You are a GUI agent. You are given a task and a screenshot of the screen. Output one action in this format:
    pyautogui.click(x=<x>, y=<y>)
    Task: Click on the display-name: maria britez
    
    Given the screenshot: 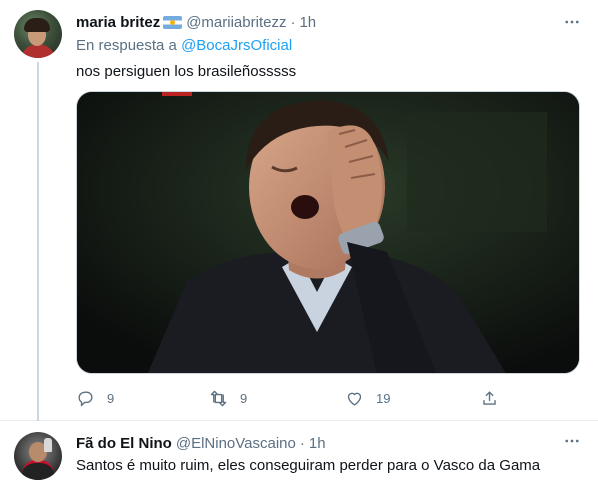 What is the action you would take?
    pyautogui.click(x=118, y=22)
    